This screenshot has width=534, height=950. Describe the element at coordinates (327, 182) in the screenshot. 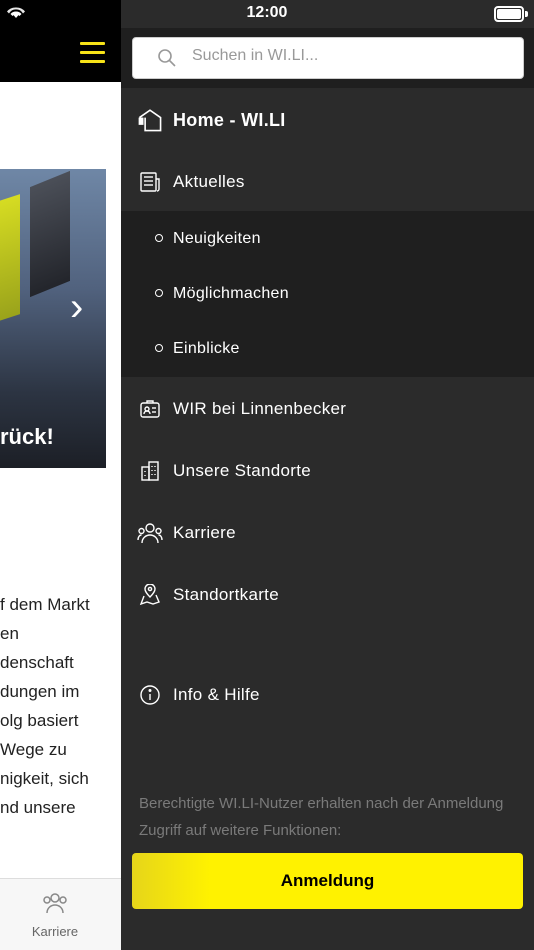

I see `nav-item-aktuelles: Aktuelles` at that location.